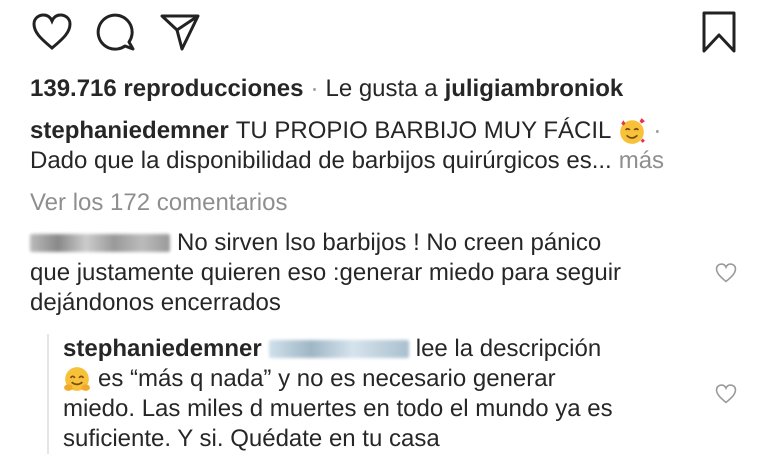 This screenshot has width=767, height=458. What do you see at coordinates (52, 32) in the screenshot?
I see `heart-icon` at bounding box center [52, 32].